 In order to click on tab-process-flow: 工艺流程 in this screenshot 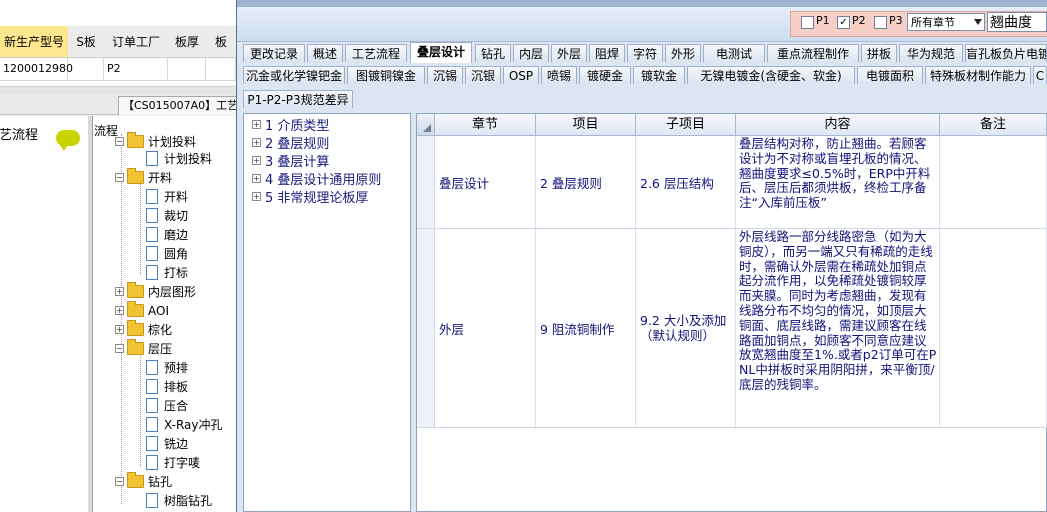, I will do `click(376, 53)`.